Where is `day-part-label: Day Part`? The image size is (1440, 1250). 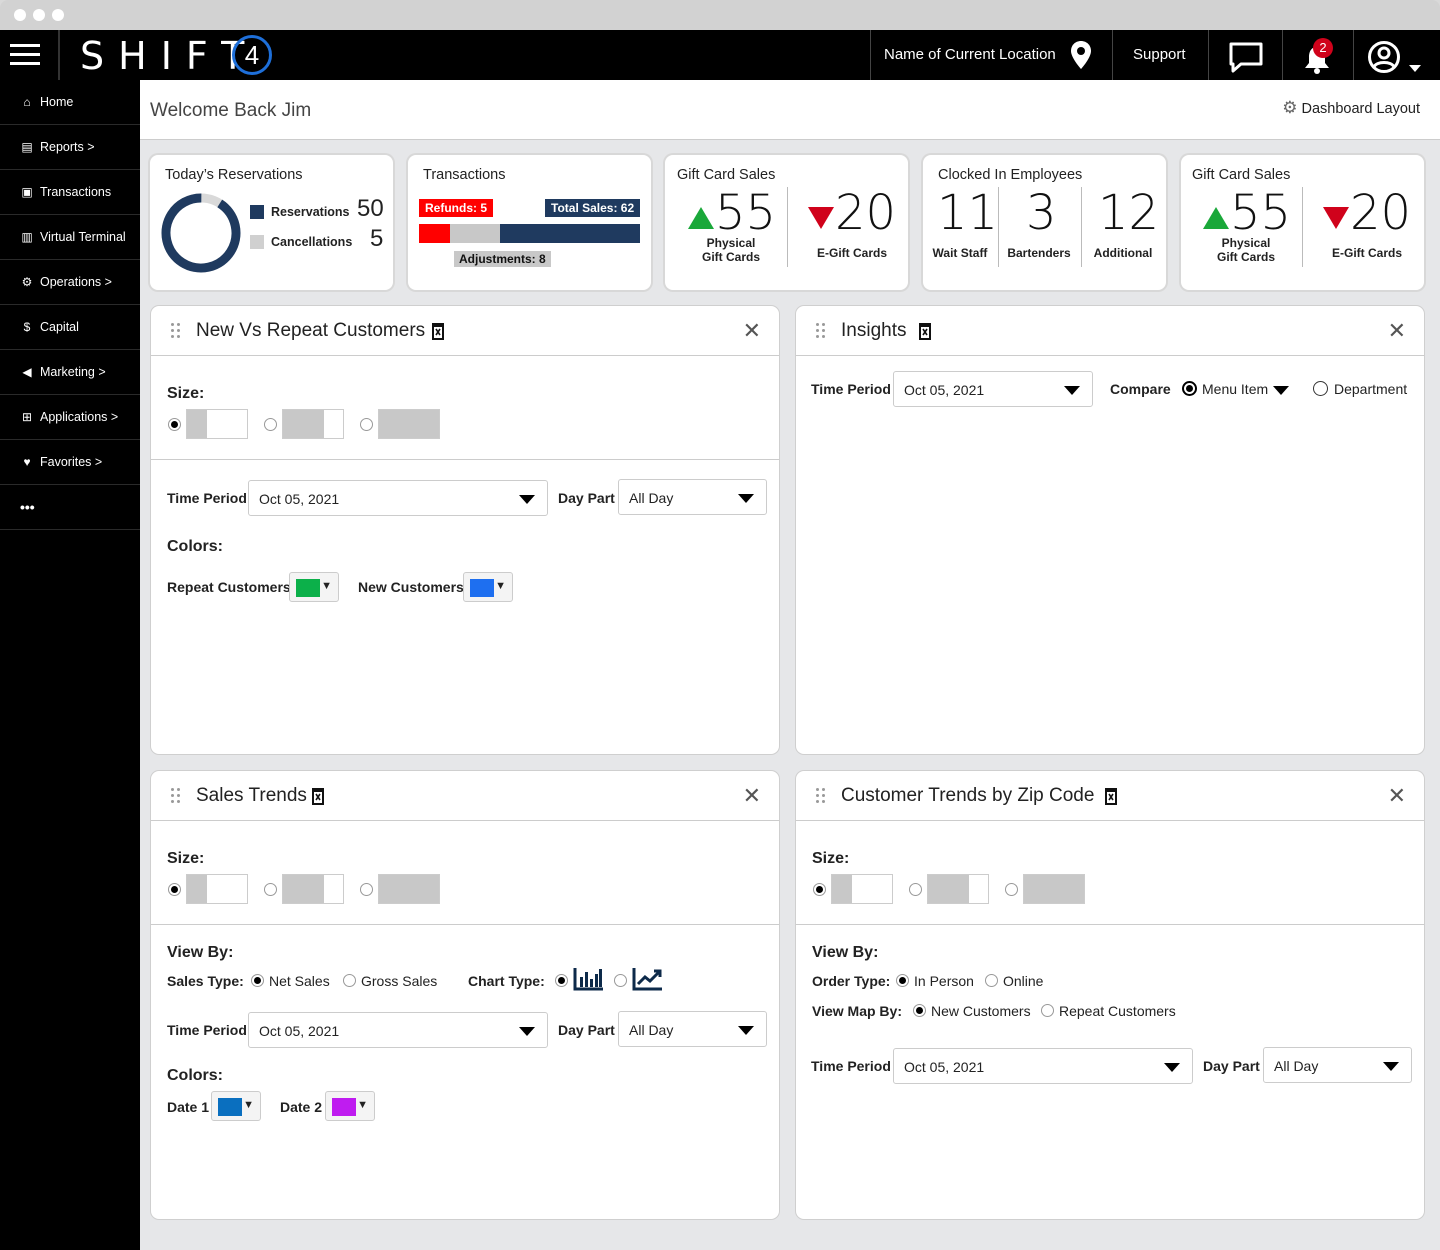
day-part-label: Day Part is located at coordinates (586, 498).